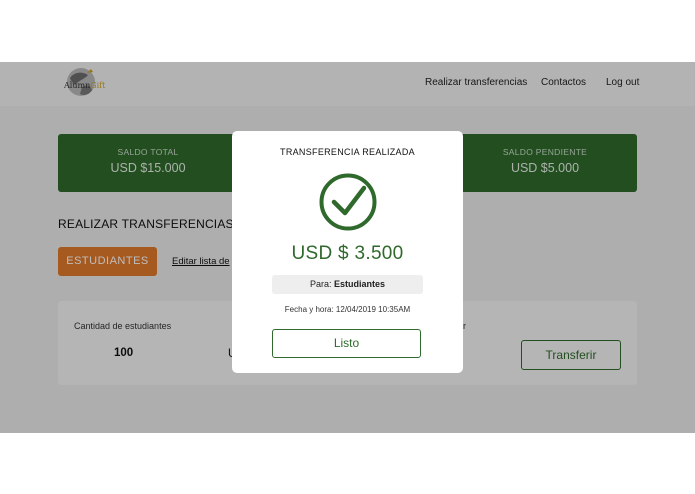 This screenshot has width=695, height=494. What do you see at coordinates (346, 343) in the screenshot?
I see `done-button: Listo` at bounding box center [346, 343].